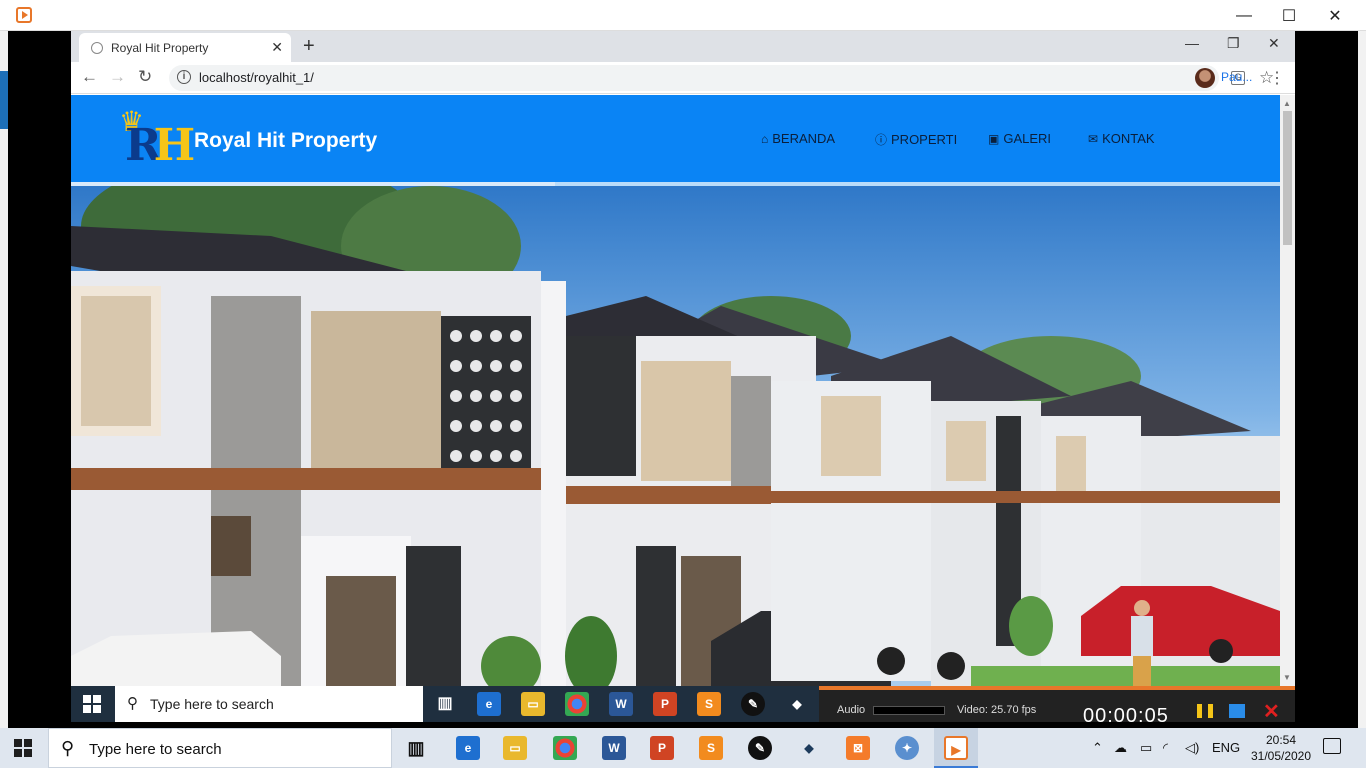 This screenshot has height=768, width=1366. Describe the element at coordinates (1244, 15) in the screenshot. I see `minimize-button: —` at that location.